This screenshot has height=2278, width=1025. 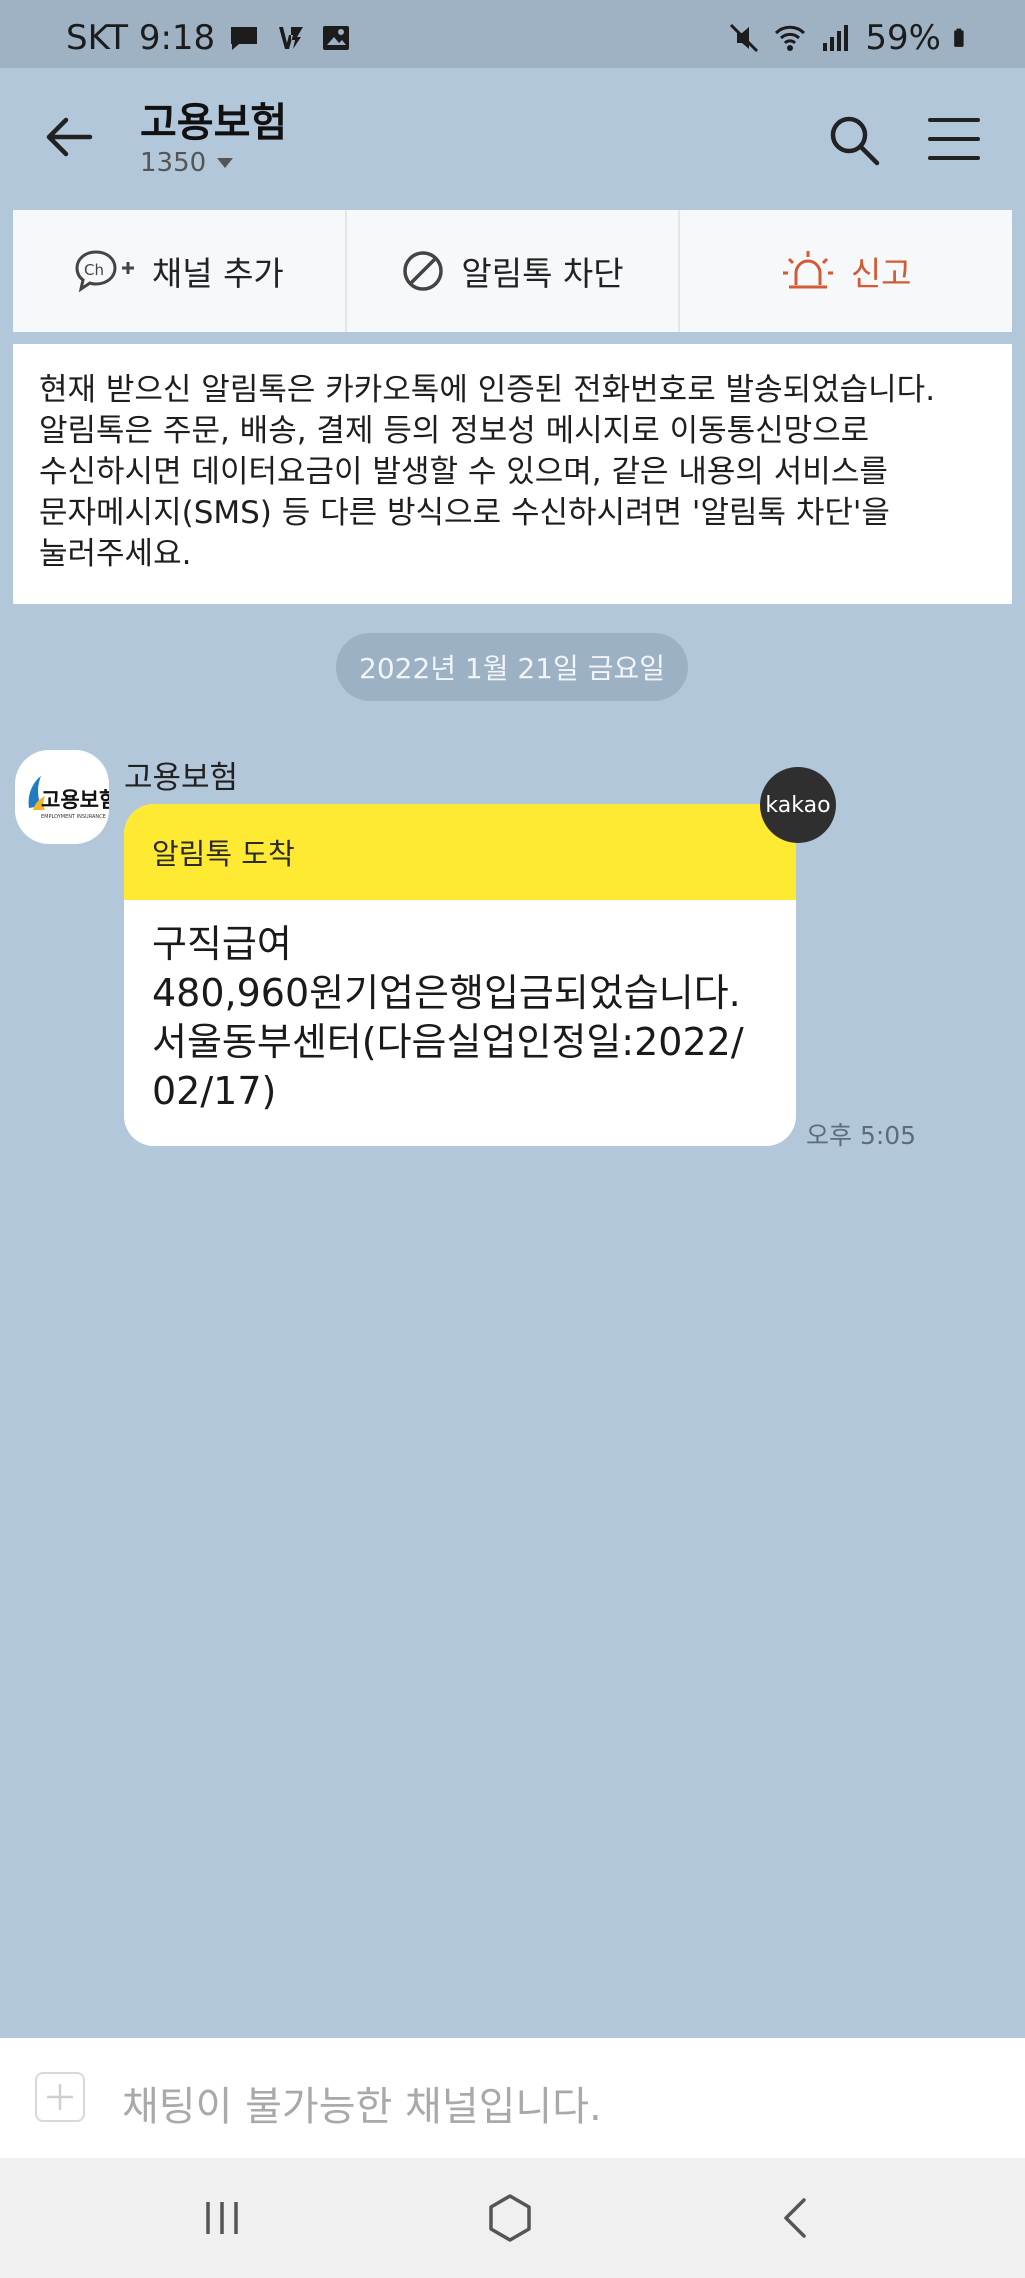 I want to click on employment-insurance-logo: 고용보험 EMPLOYMENT INSURANCE, so click(x=68, y=798).